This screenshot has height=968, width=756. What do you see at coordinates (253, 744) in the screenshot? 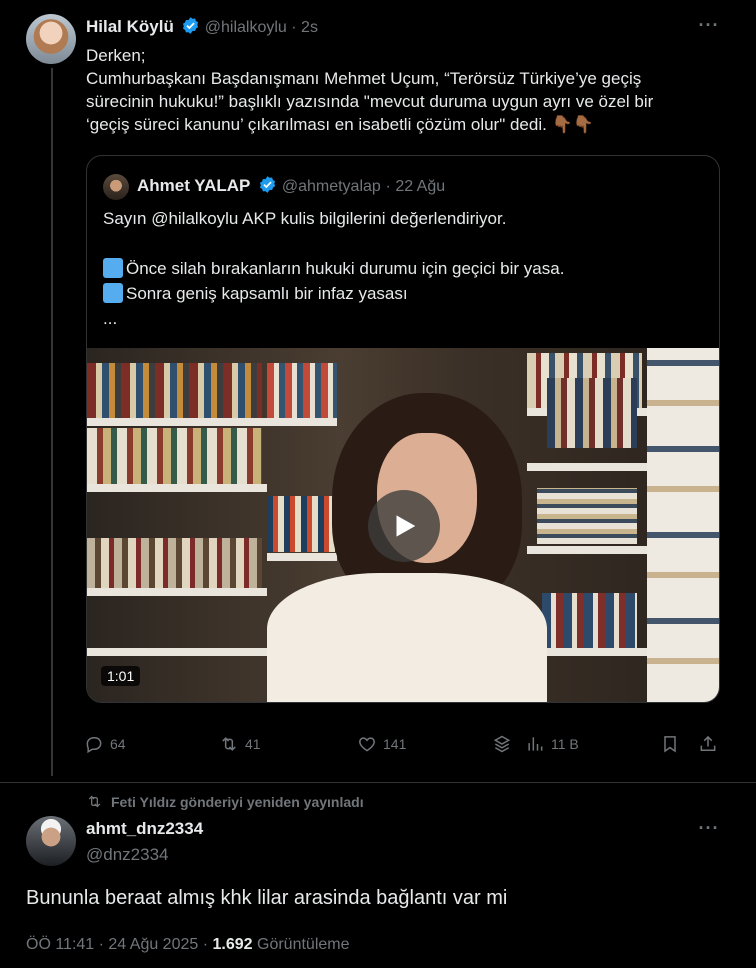
I see `repost-count: 41` at bounding box center [253, 744].